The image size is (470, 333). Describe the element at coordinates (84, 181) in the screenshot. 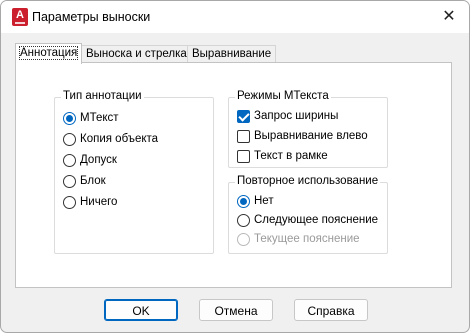

I see `radio-block: Блок` at that location.